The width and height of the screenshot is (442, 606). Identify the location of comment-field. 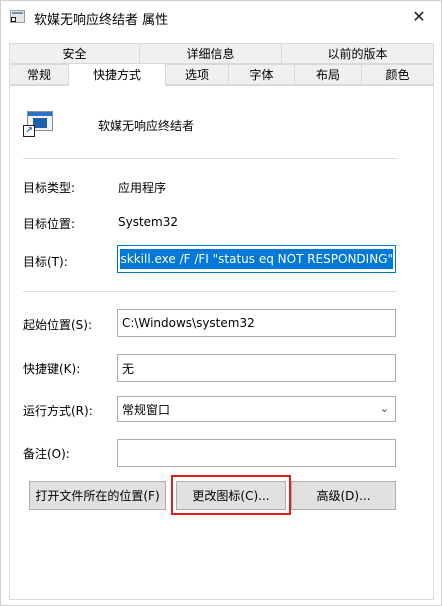
(256, 453).